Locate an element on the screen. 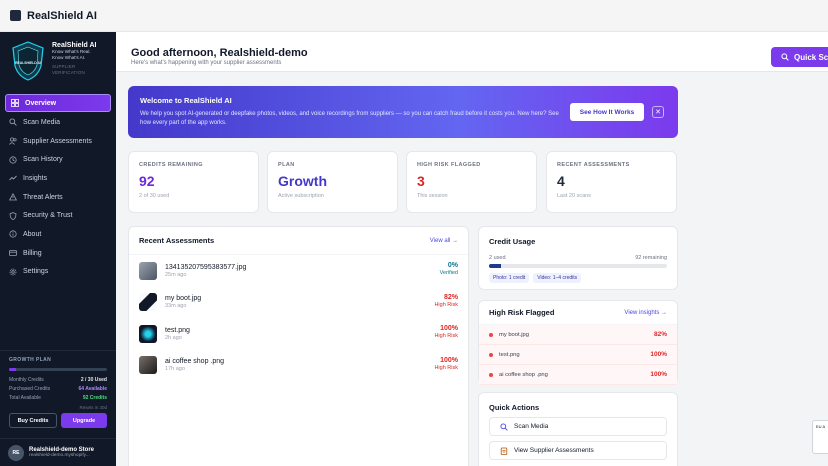  list-item: my boot.jpg 33m ago 82% High Risk is located at coordinates (298, 303).